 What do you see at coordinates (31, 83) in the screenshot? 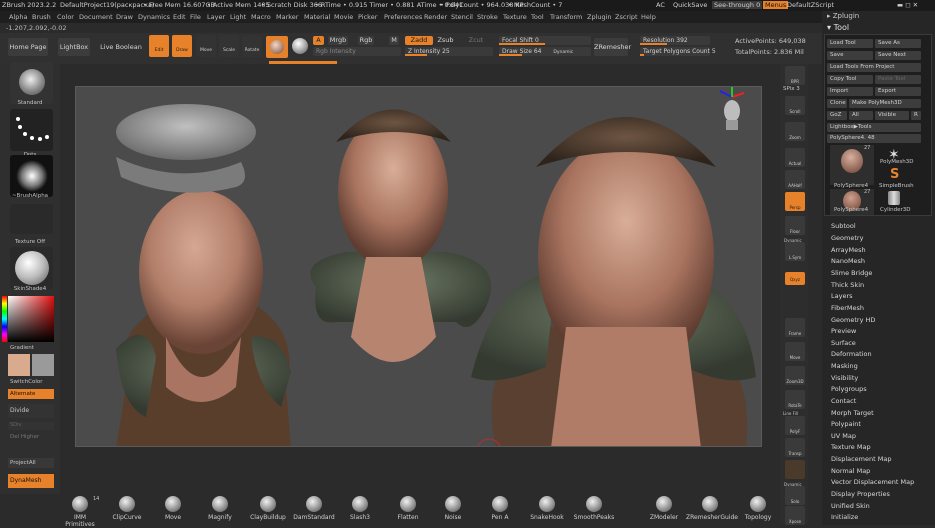
I see `brush-thumbnail` at bounding box center [31, 83].